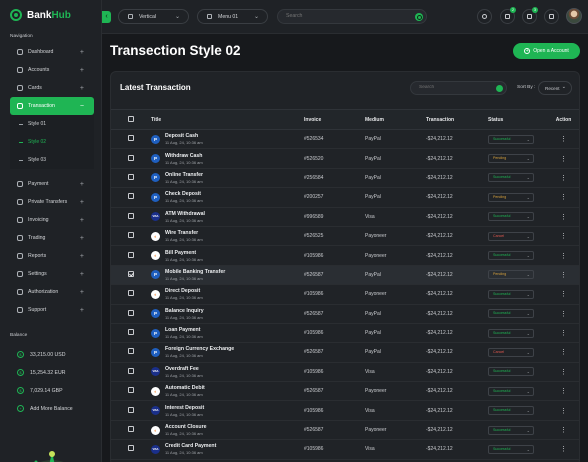  I want to click on notifications-button: 2, so click(508, 15).